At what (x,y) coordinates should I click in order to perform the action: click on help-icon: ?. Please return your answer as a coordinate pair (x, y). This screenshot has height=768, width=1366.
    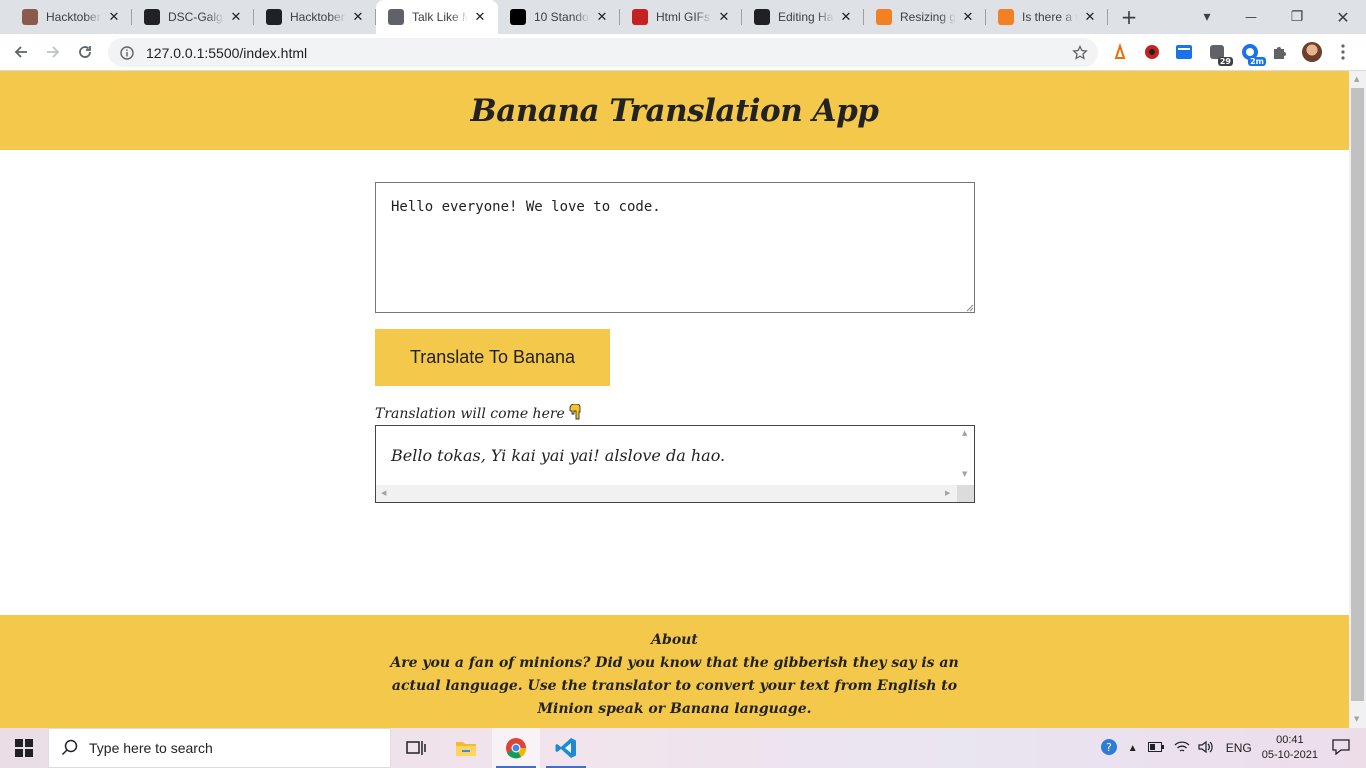
    Looking at the image, I should click on (1109, 748).